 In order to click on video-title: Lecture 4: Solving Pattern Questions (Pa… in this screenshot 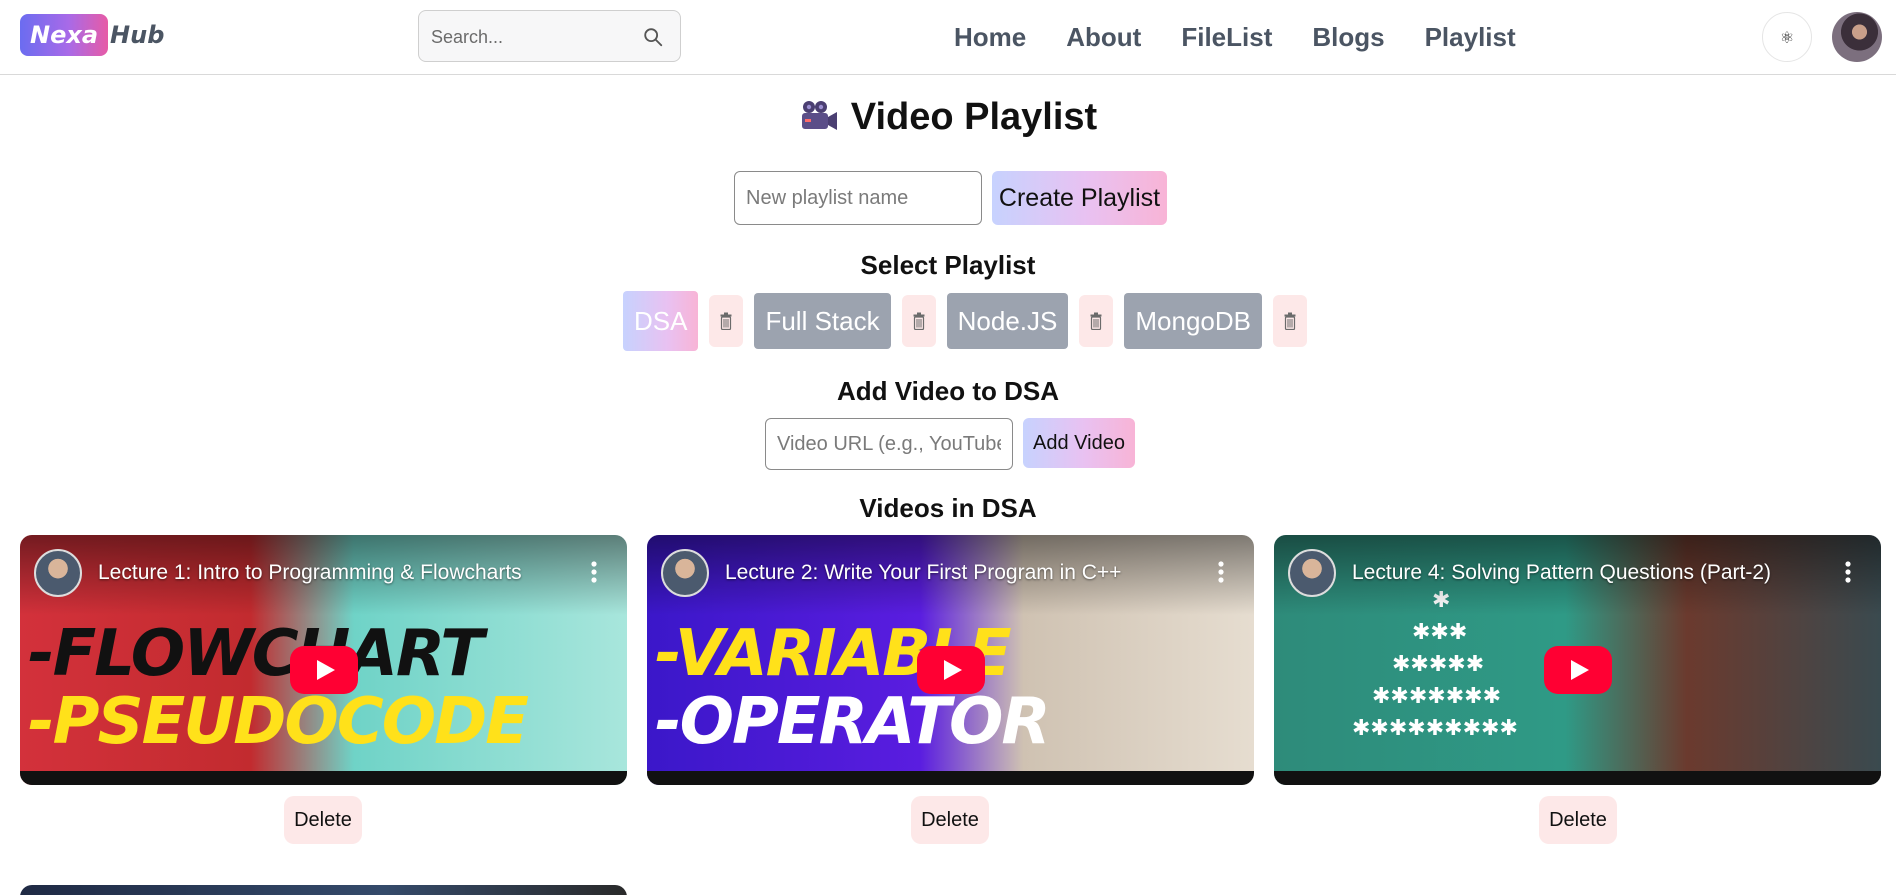, I will do `click(1561, 573)`.